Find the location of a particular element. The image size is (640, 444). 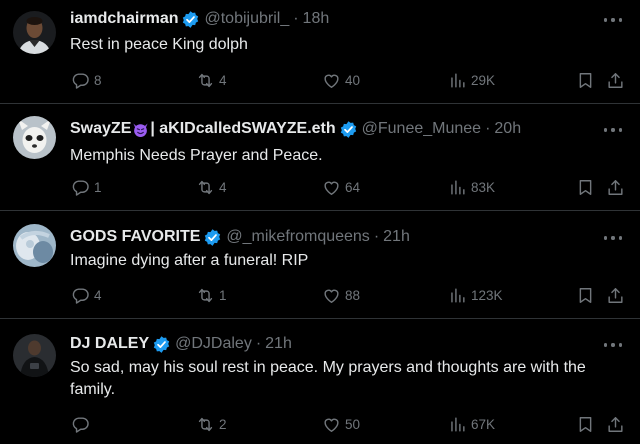

reply-button: 4 is located at coordinates (86, 295).